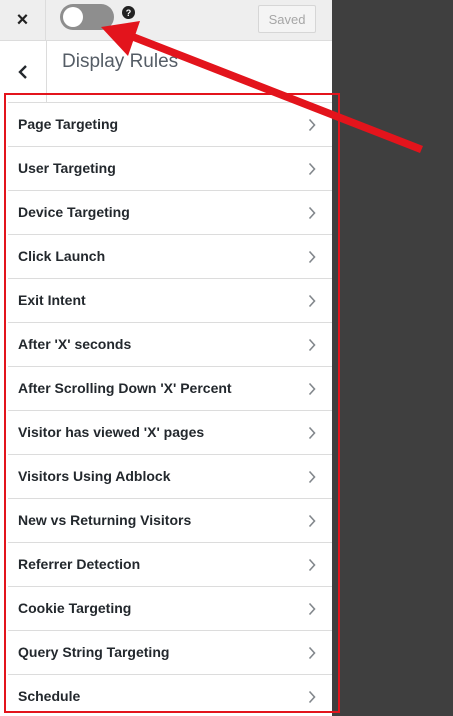  Describe the element at coordinates (120, 61) in the screenshot. I see `section-title: Display Rules` at that location.